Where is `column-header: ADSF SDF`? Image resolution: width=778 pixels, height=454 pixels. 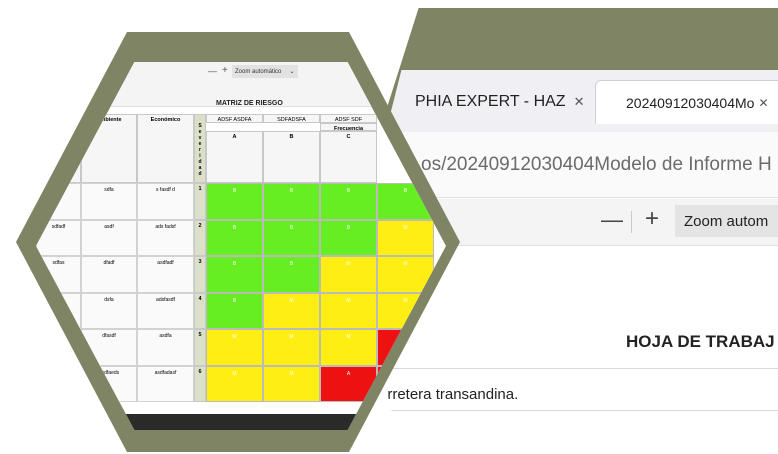 column-header: ADSF SDF is located at coordinates (348, 118).